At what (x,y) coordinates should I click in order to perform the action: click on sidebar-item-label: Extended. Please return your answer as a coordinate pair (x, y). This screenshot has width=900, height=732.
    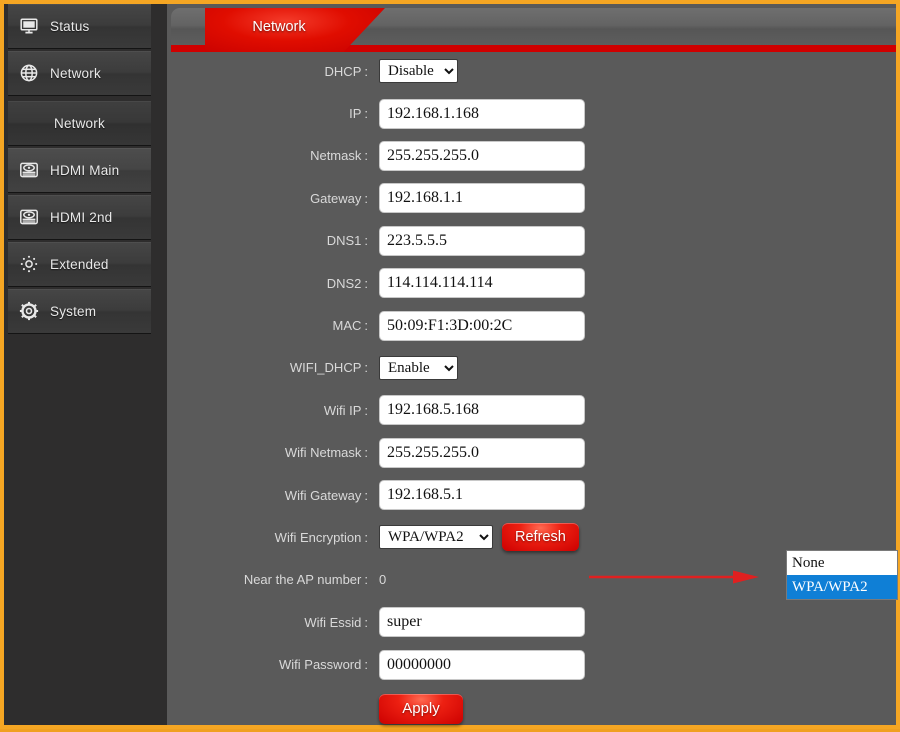
    Looking at the image, I should click on (79, 264).